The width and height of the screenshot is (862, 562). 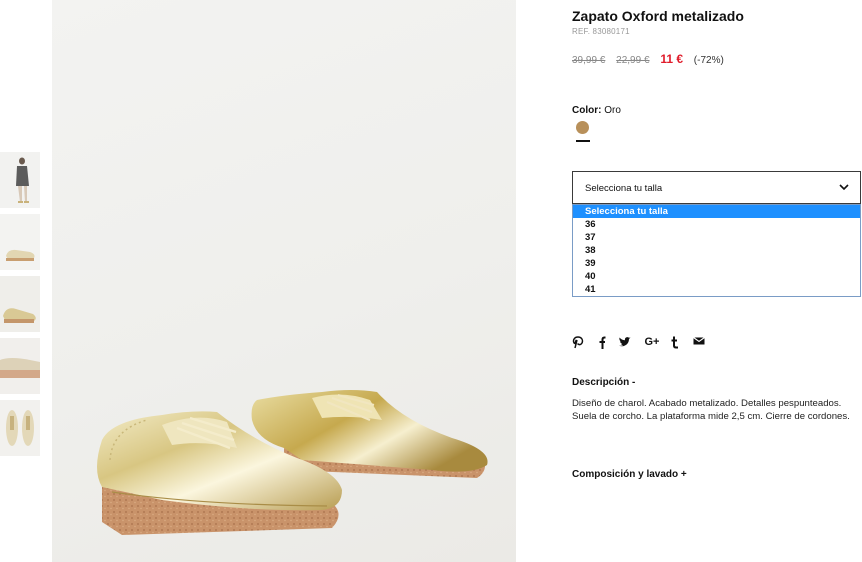 I want to click on thumbnail-shoe-side, so click(x=20, y=242).